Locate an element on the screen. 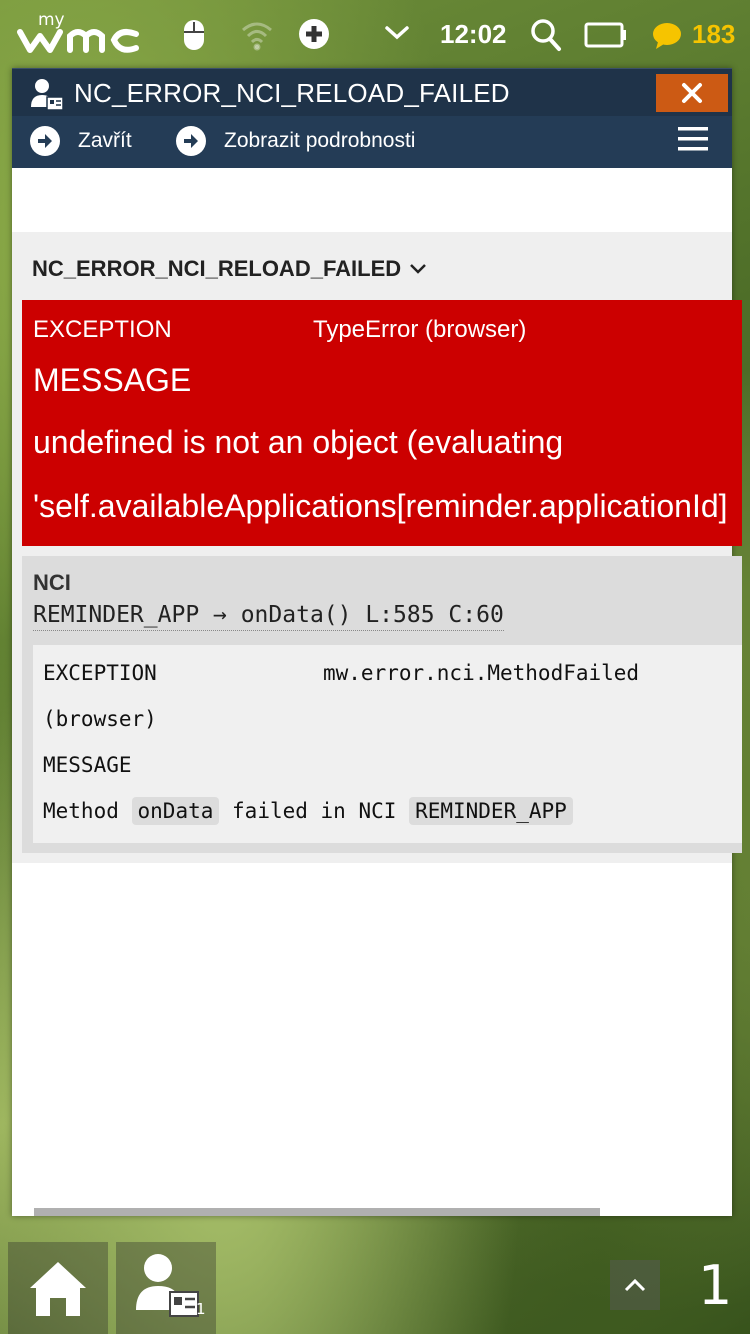 The image size is (750, 1334). horizontal-scrollbar is located at coordinates (317, 1212).